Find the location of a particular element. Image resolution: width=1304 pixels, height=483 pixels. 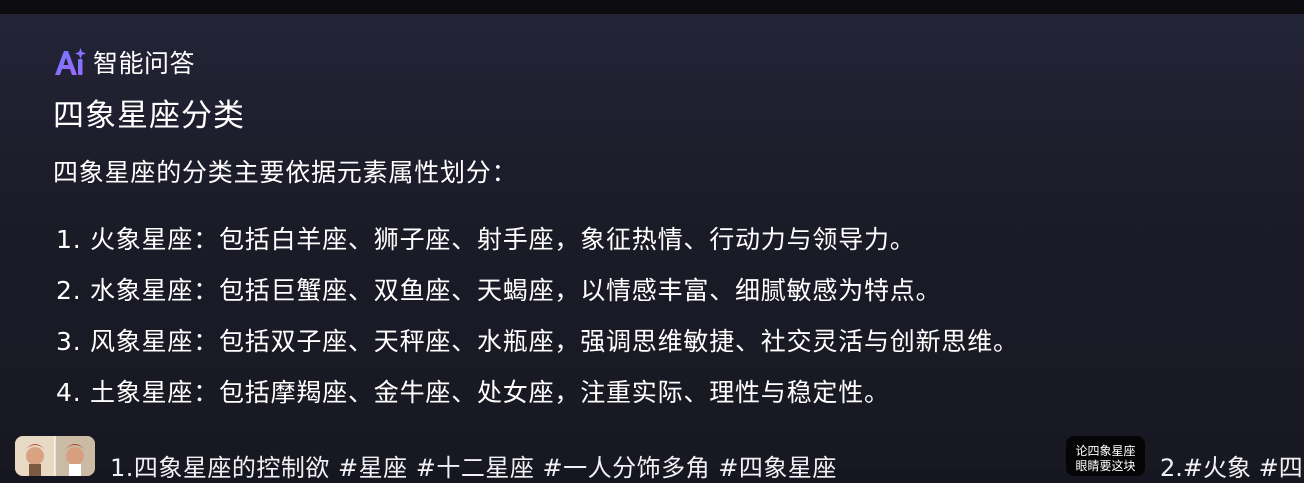

list-item: 3. 风象星座：包括双子座、天秤座、水瓶座，强调思维敏捷、社交灵活与创新思维。 is located at coordinates (537, 347).